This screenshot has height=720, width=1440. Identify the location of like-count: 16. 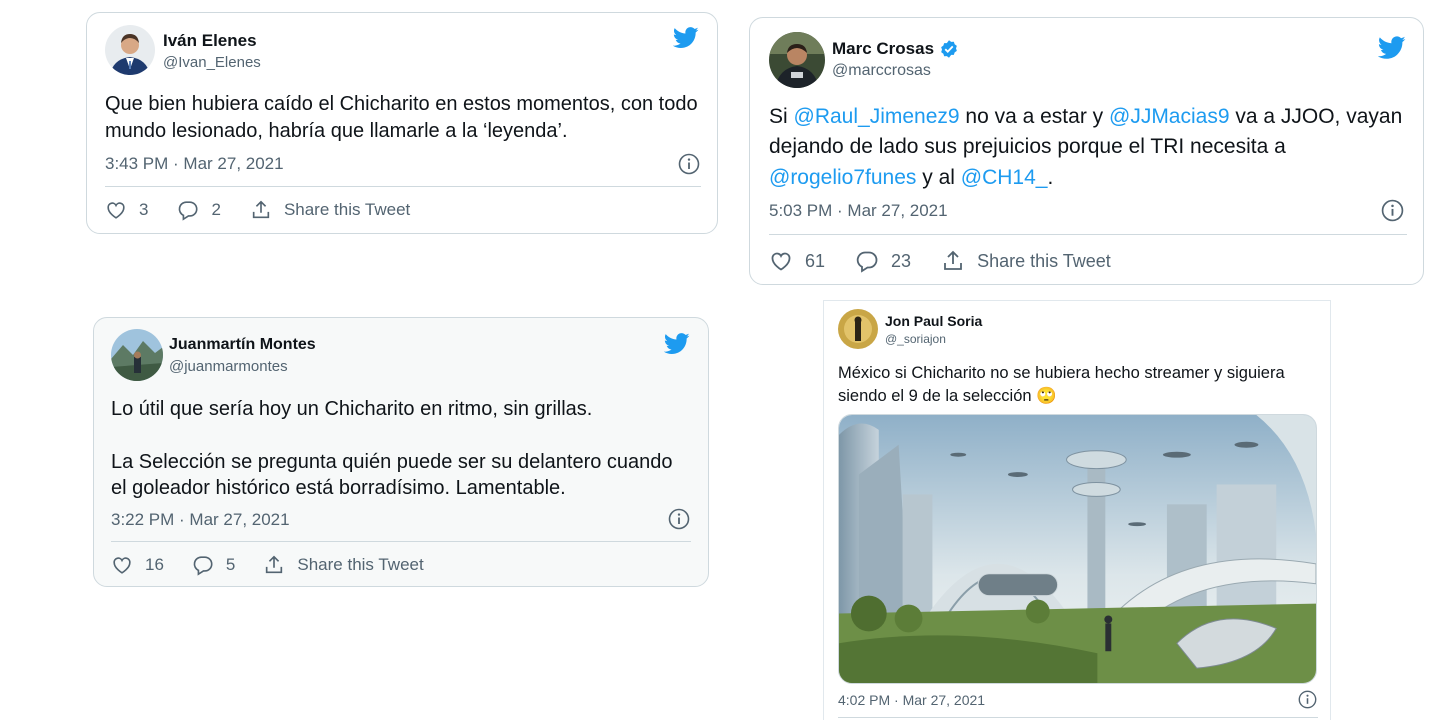
(154, 564).